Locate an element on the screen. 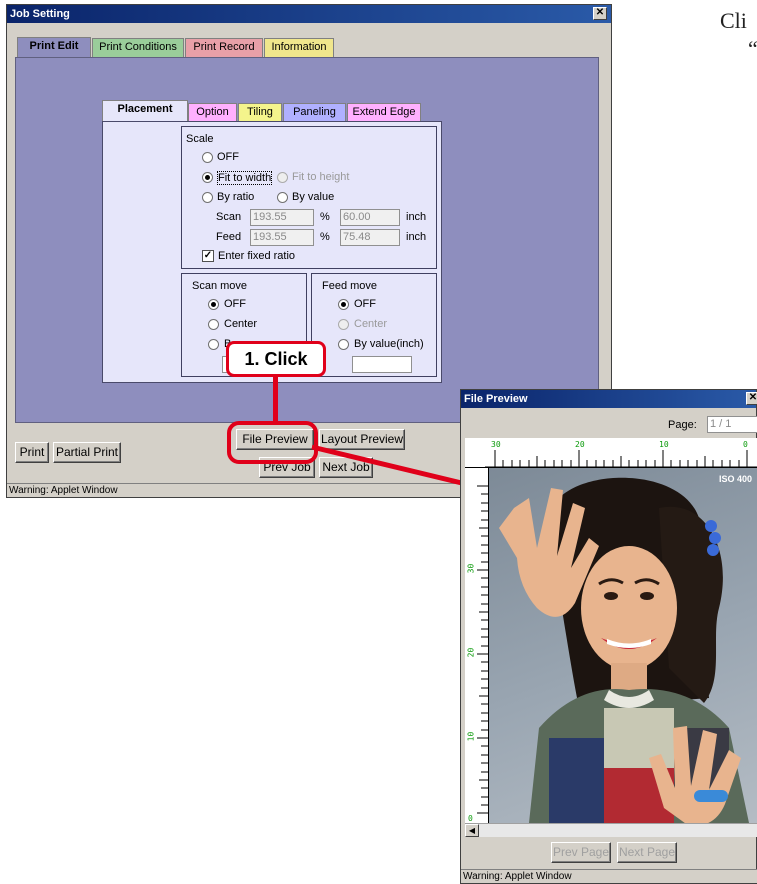  preview-image: ISO 400 is located at coordinates (623, 645).